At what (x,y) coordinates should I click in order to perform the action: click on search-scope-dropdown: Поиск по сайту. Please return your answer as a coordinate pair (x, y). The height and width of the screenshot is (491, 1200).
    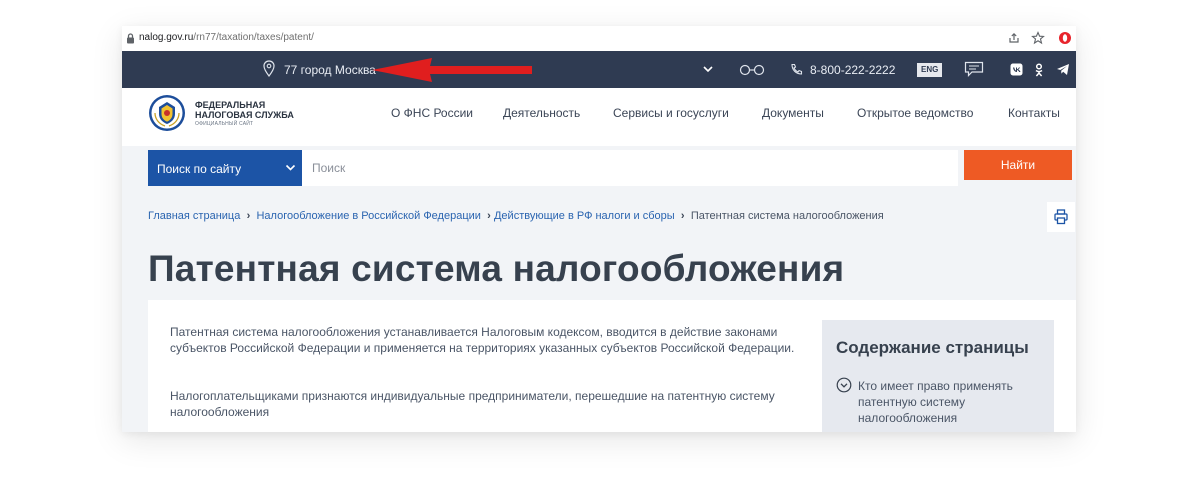
    Looking at the image, I should click on (225, 168).